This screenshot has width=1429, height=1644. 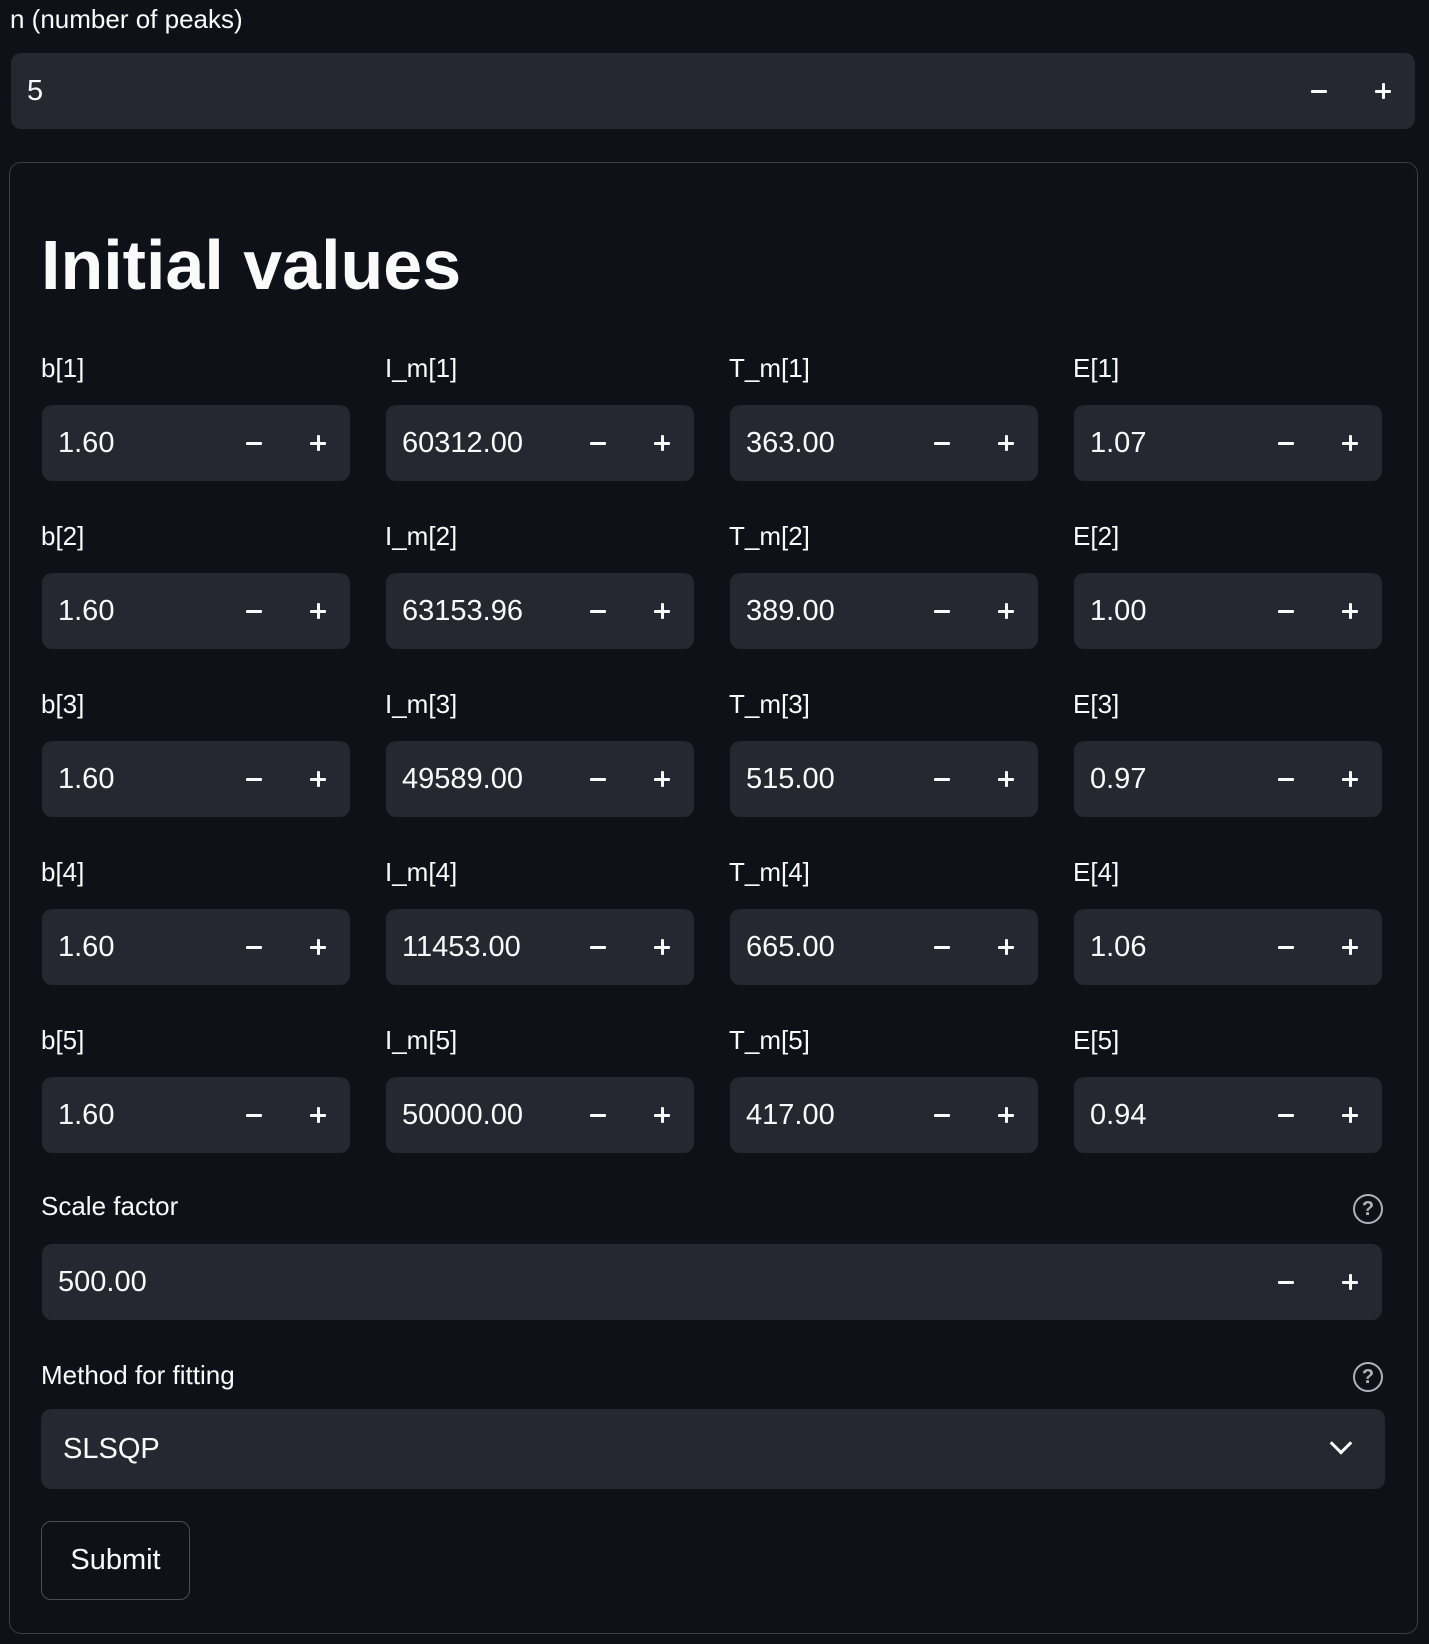 What do you see at coordinates (132, 947) in the screenshot?
I see `b-4-value: 1.60` at bounding box center [132, 947].